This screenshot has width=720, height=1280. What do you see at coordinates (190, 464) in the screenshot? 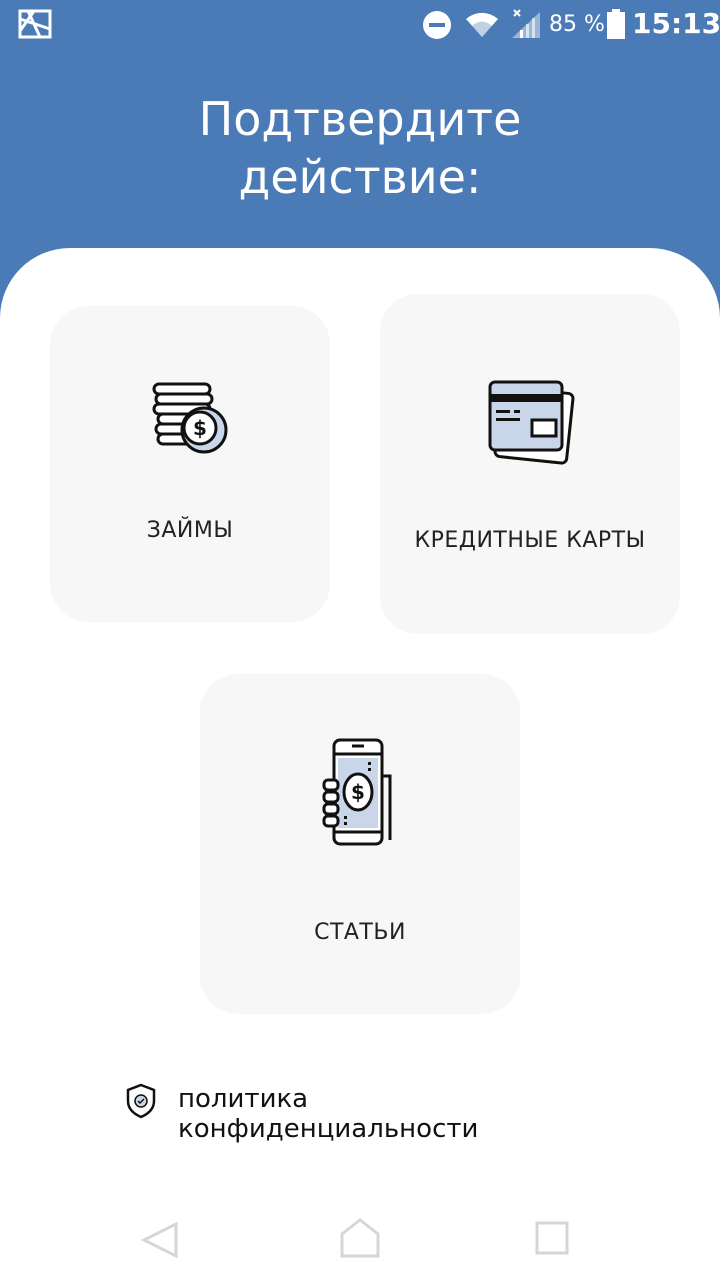
I see `loans-card: $ ЗАЙМЫ` at bounding box center [190, 464].